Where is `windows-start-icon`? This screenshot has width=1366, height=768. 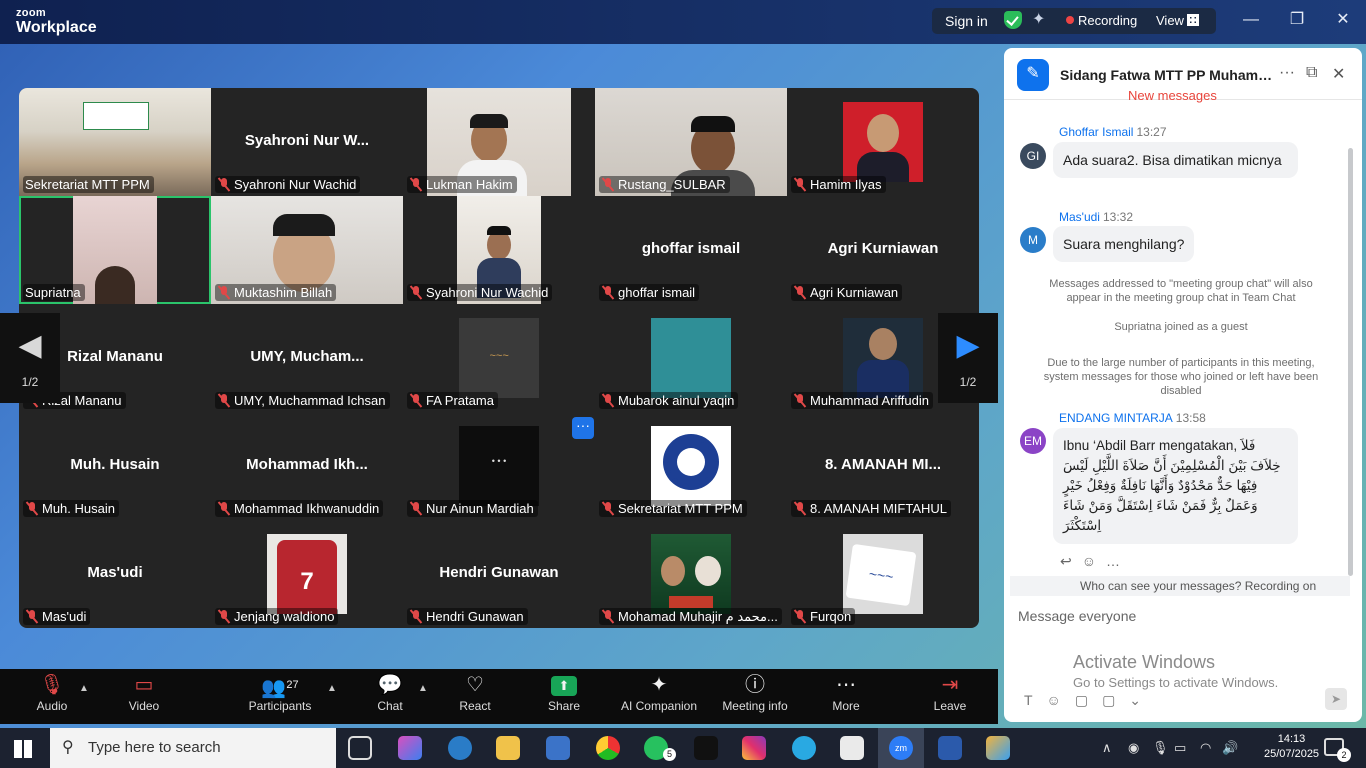
windows-start-icon is located at coordinates (23, 749).